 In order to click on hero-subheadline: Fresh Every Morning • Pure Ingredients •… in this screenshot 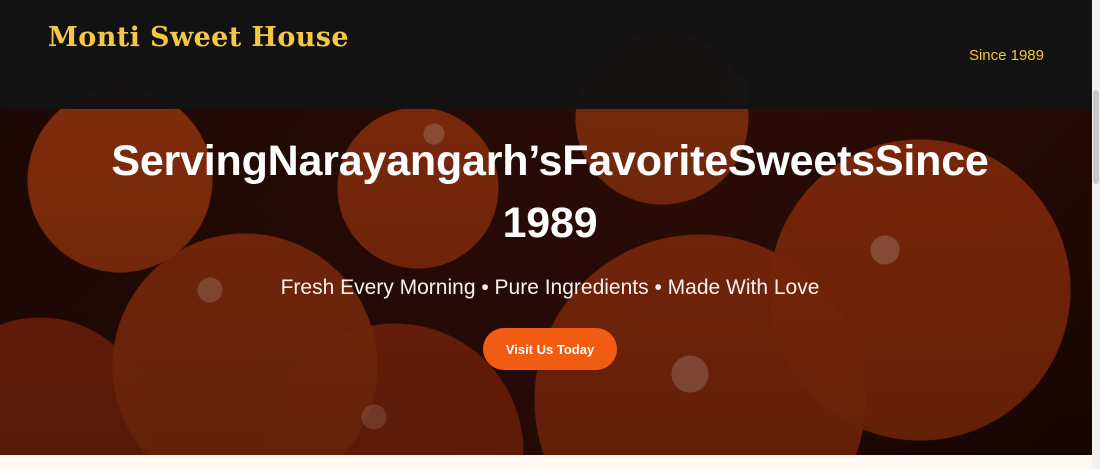, I will do `click(550, 287)`.